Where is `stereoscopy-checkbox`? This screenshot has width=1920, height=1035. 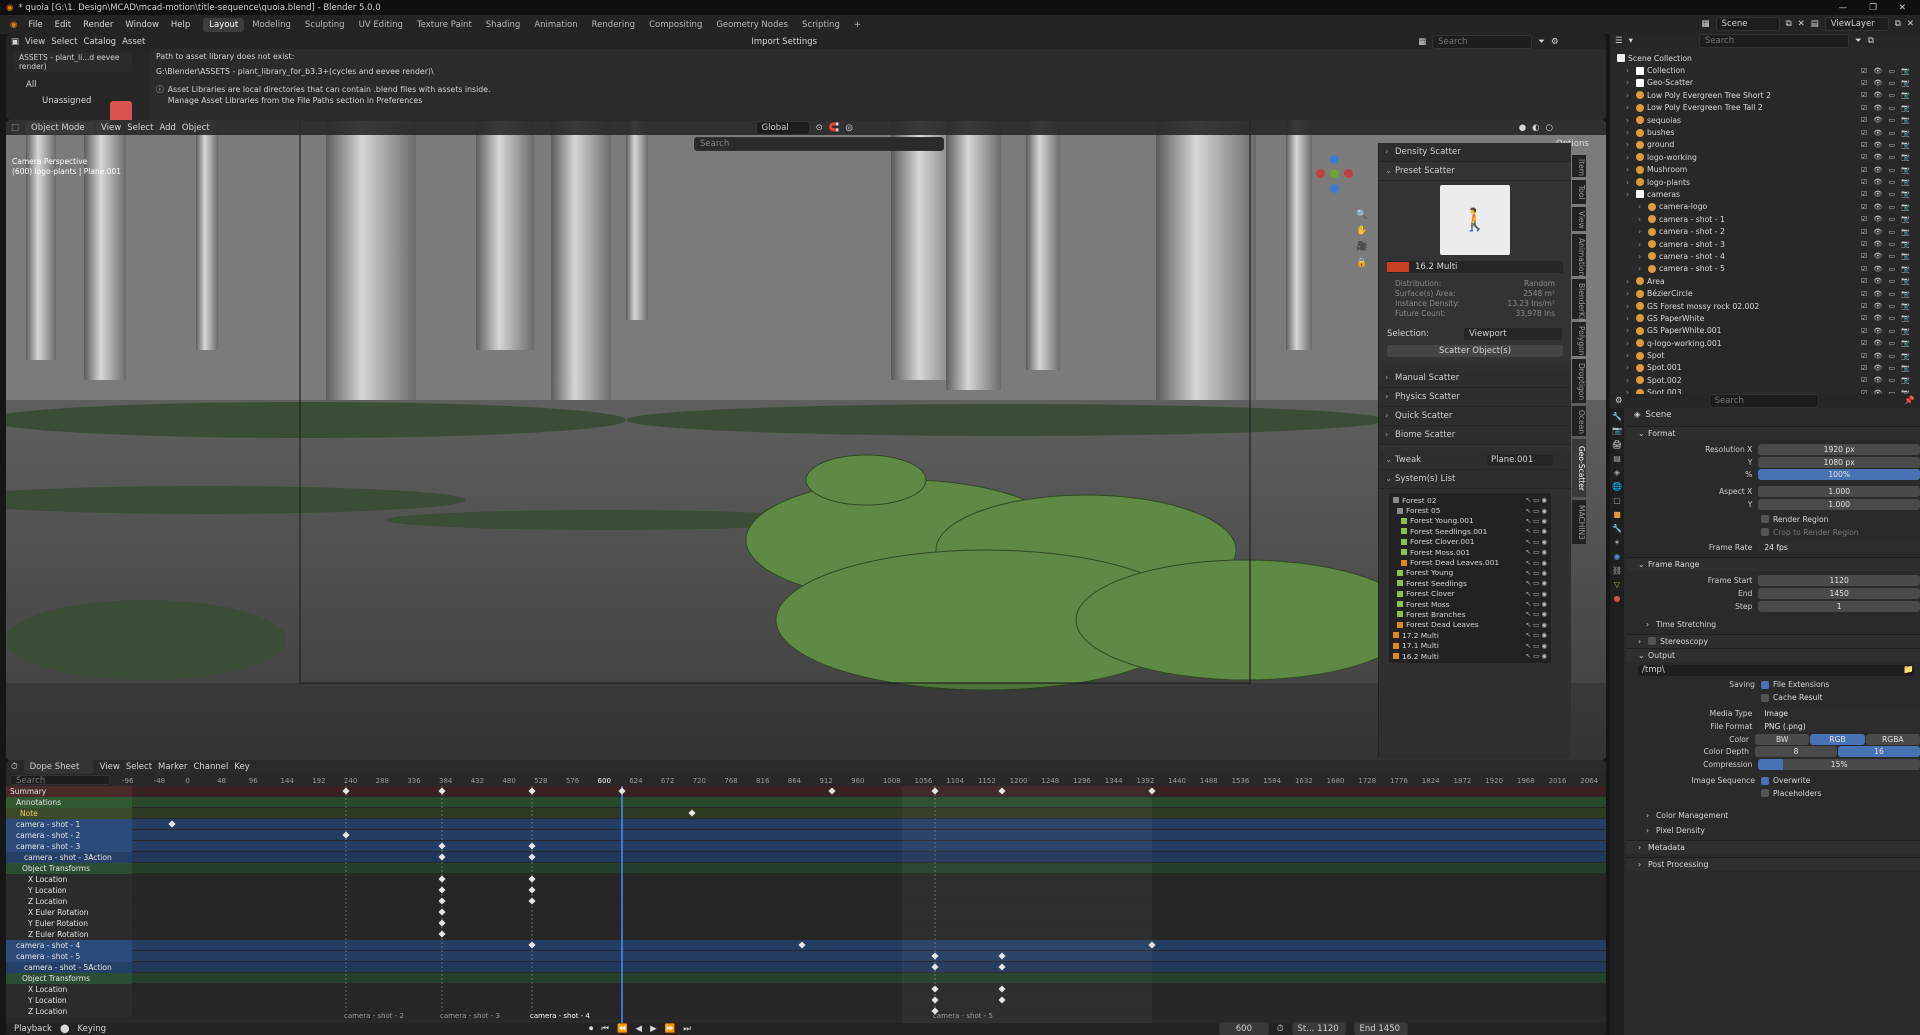
stereoscopy-checkbox is located at coordinates (1652, 641).